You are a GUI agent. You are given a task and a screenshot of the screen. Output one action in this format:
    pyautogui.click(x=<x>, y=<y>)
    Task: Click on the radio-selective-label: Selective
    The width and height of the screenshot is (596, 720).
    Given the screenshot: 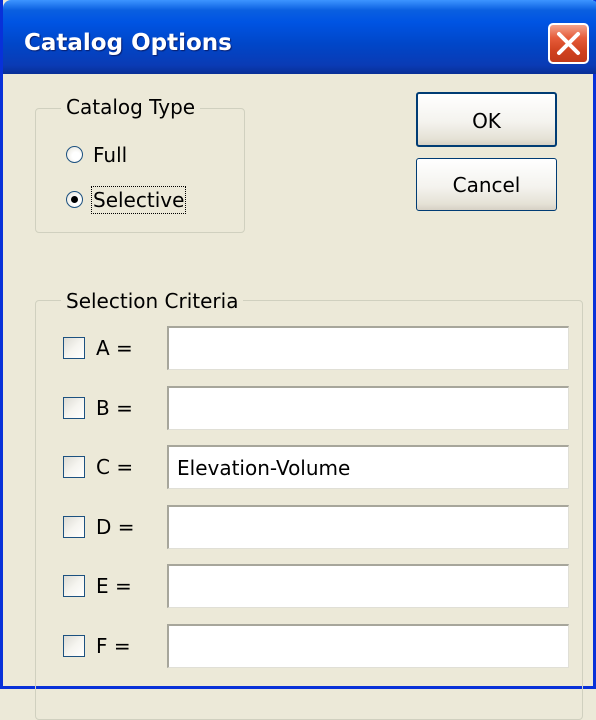 What is the action you would take?
    pyautogui.click(x=138, y=200)
    